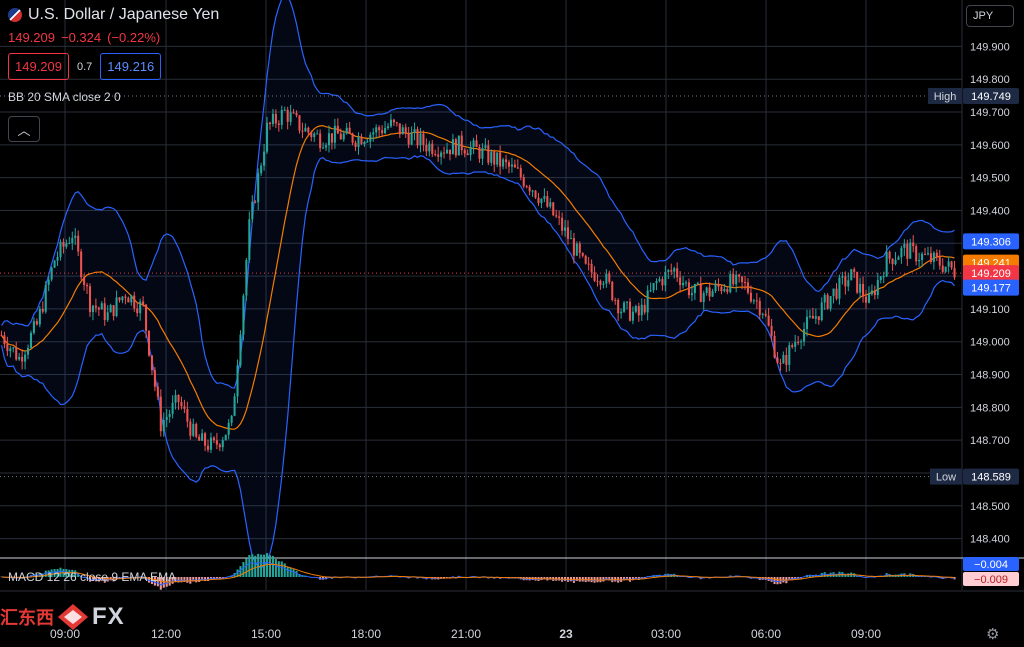 The width and height of the screenshot is (1024, 647). Describe the element at coordinates (123, 15) in the screenshot. I see `symbol-title: U.S. Dollar / Japanese Yen` at that location.